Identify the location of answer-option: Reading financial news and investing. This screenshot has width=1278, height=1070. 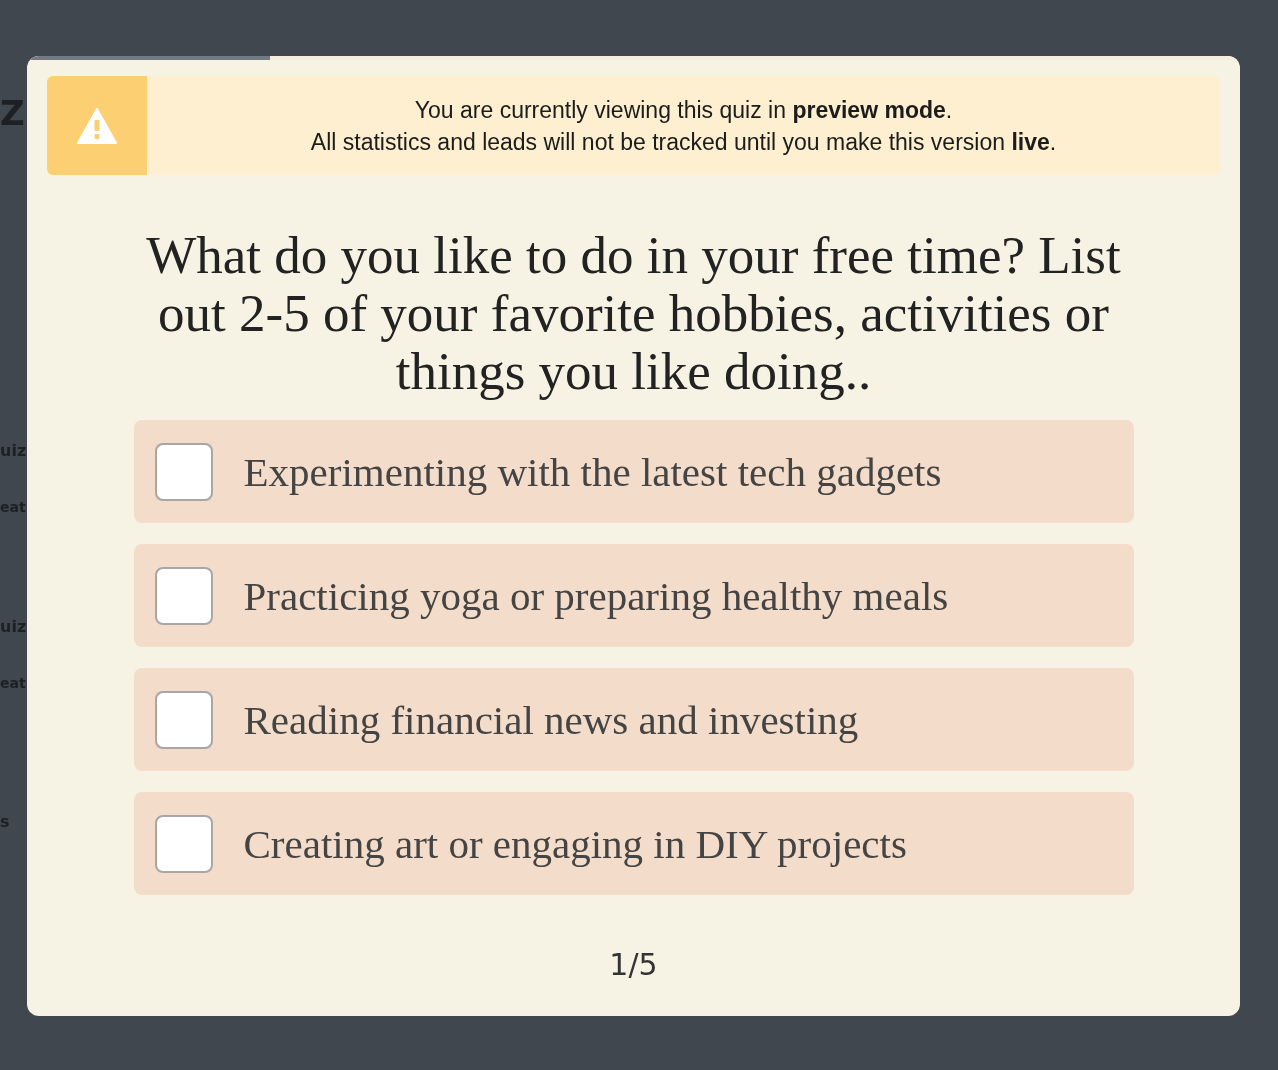
(633, 719).